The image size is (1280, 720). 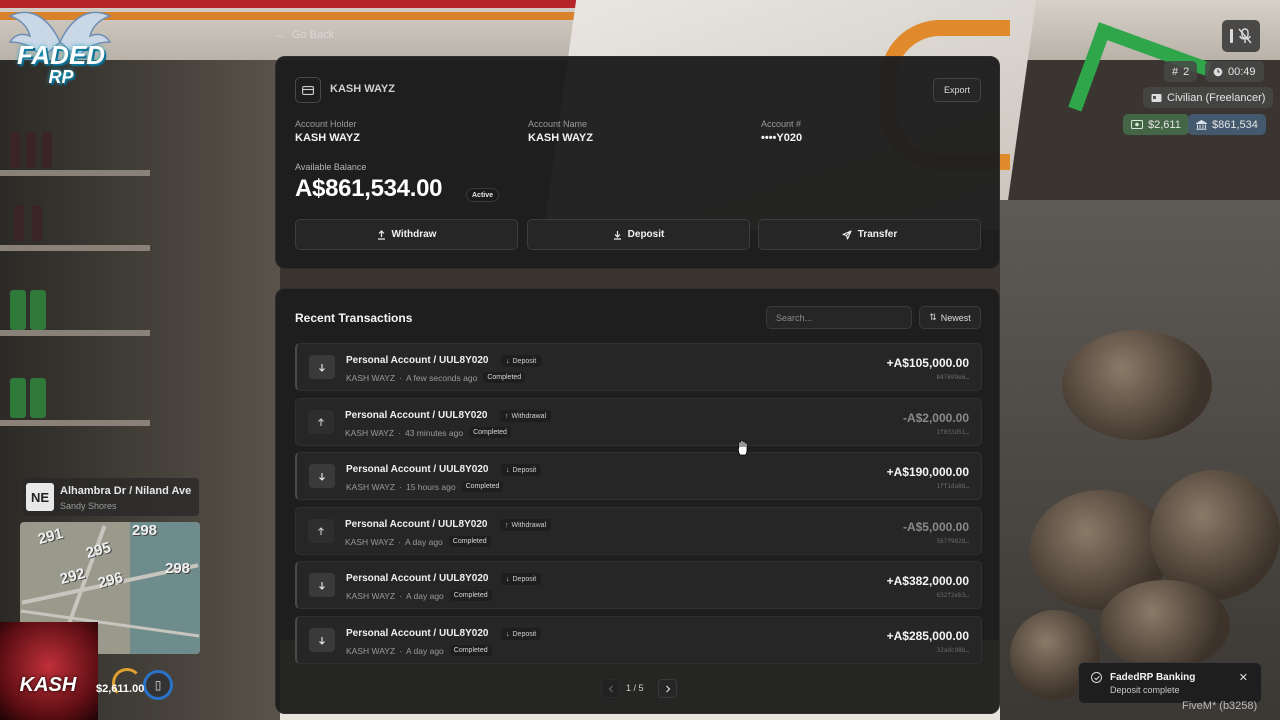 What do you see at coordinates (1235, 124) in the screenshot?
I see `bank-amount: $861,534` at bounding box center [1235, 124].